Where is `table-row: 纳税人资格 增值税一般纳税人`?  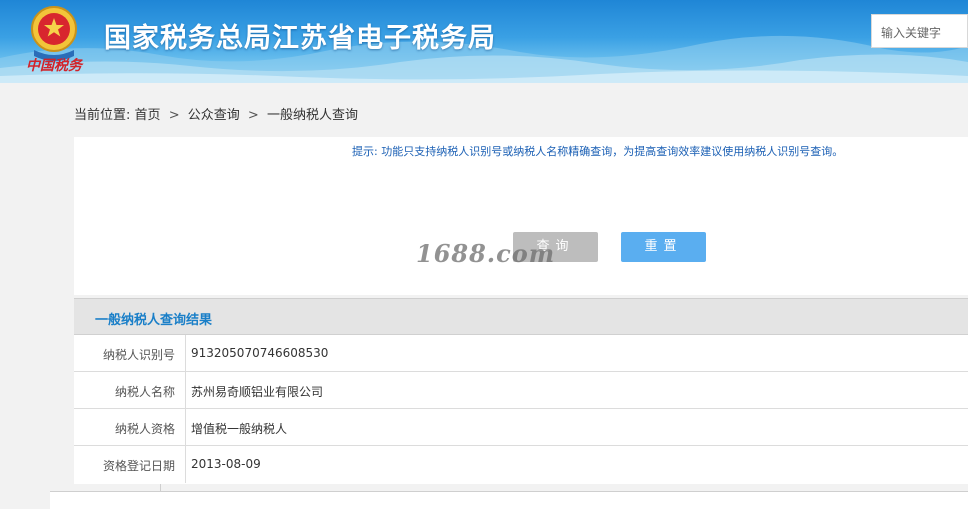
table-row: 纳税人资格 增值税一般纳税人 is located at coordinates (521, 427).